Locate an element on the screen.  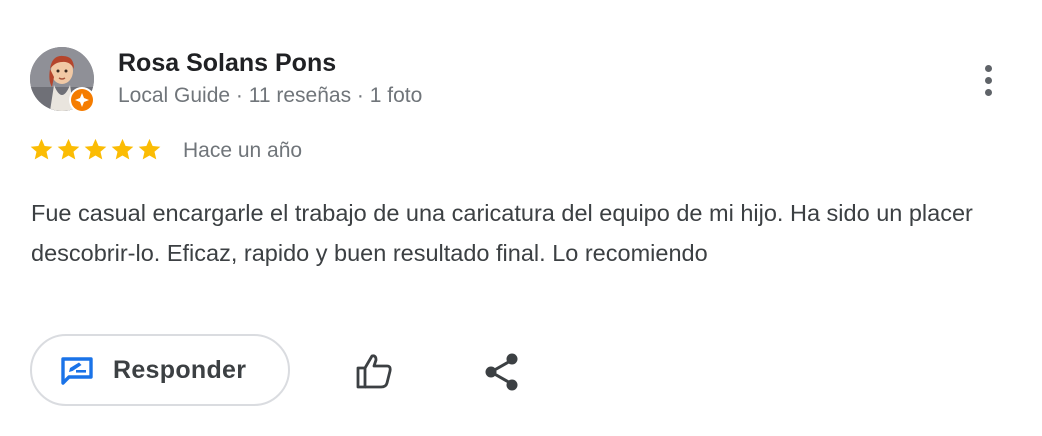
more-vert-icon is located at coordinates (988, 80).